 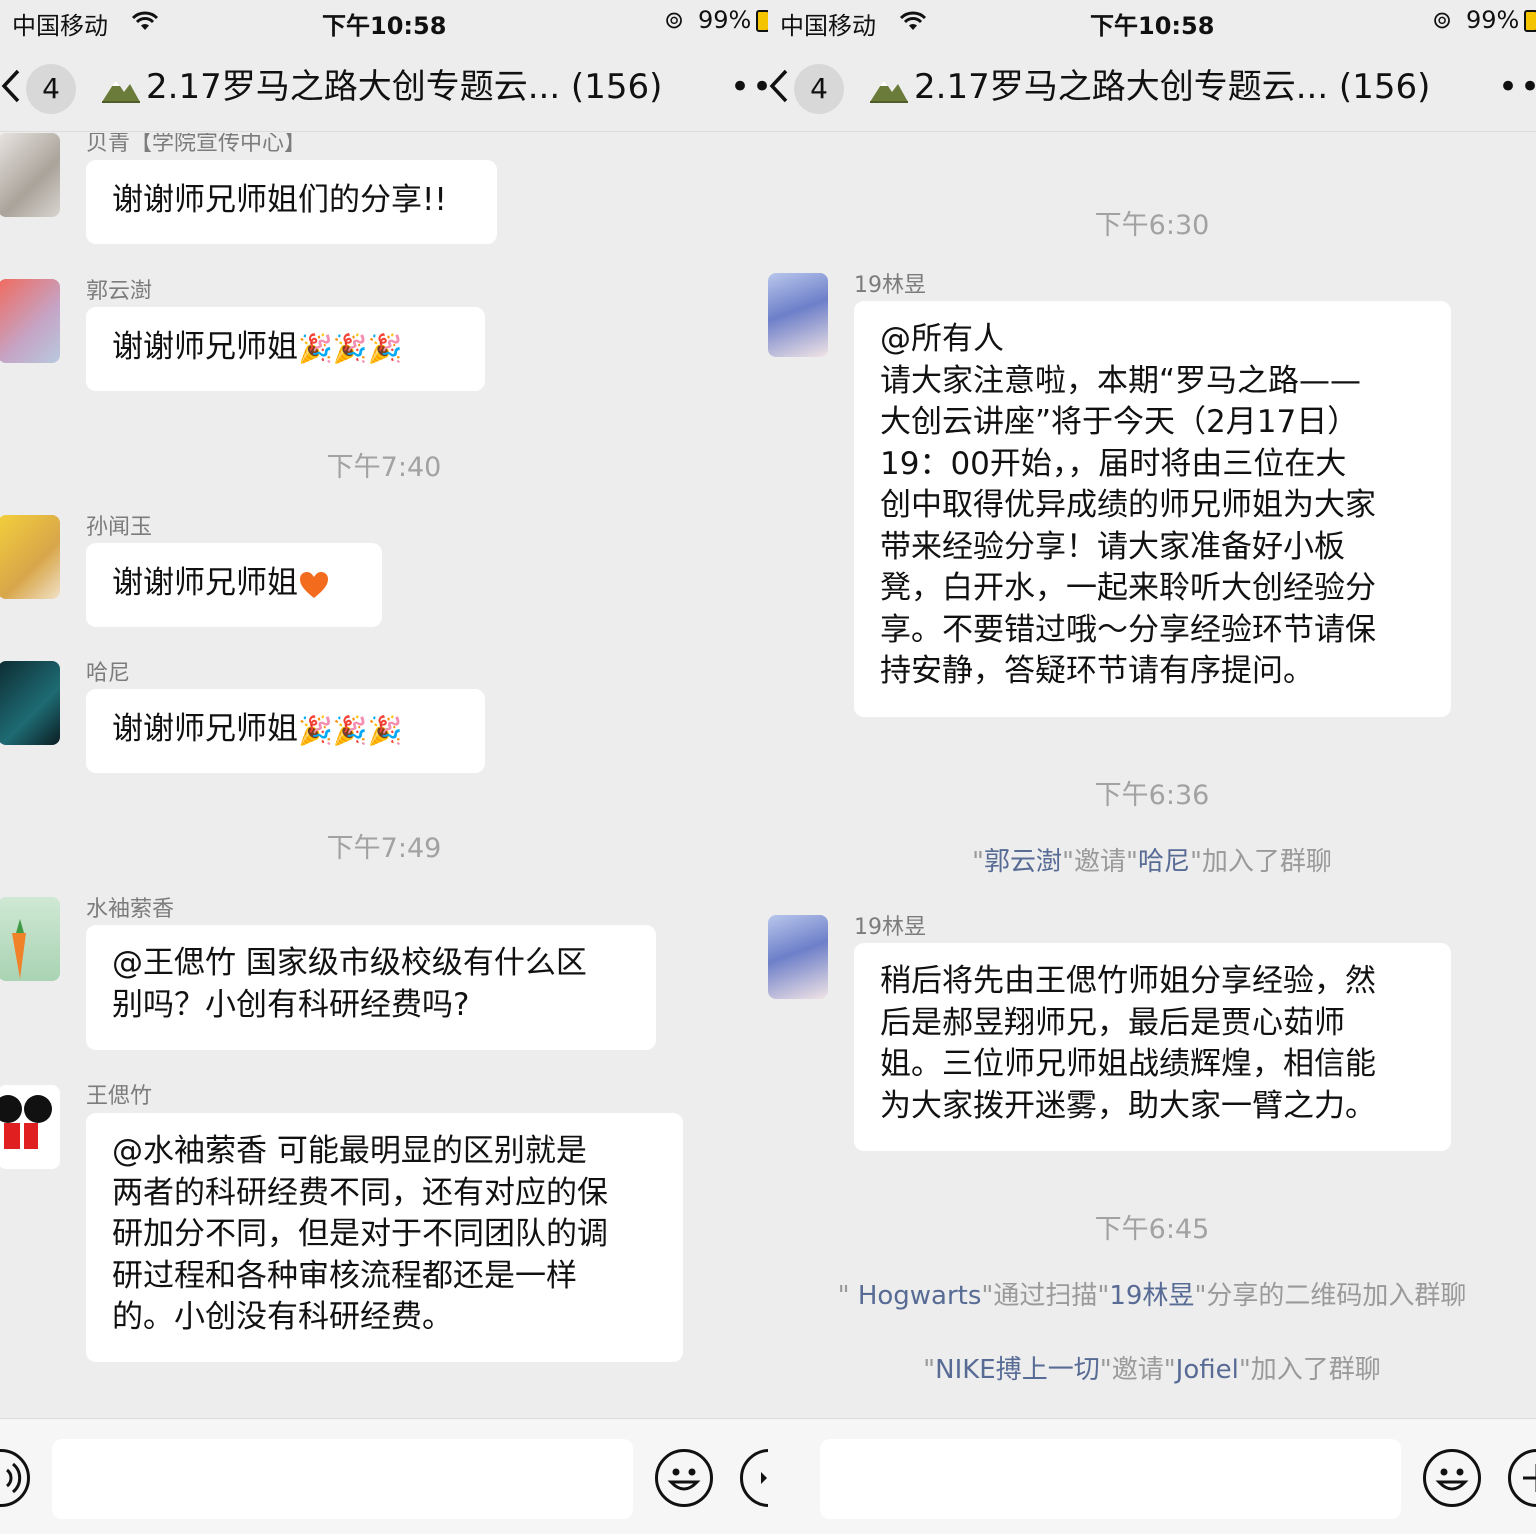 I want to click on timestamp: 下午7:49, so click(x=384, y=848).